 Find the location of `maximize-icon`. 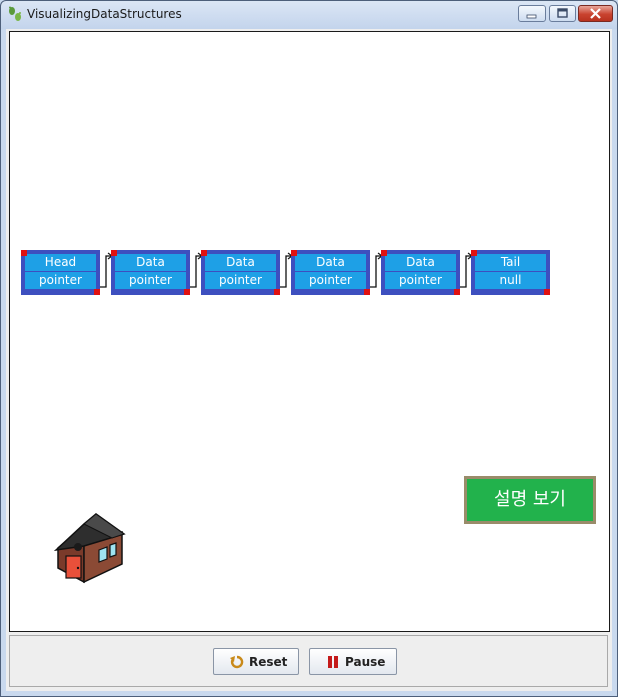

maximize-icon is located at coordinates (562, 13).